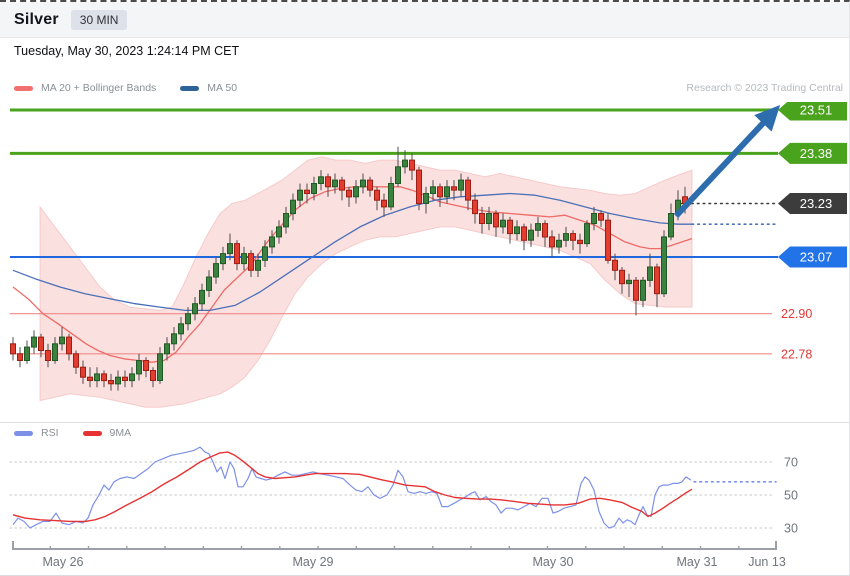 The height and width of the screenshot is (576, 850). I want to click on rsi-gridlines: 70 50 30, so click(403, 496).